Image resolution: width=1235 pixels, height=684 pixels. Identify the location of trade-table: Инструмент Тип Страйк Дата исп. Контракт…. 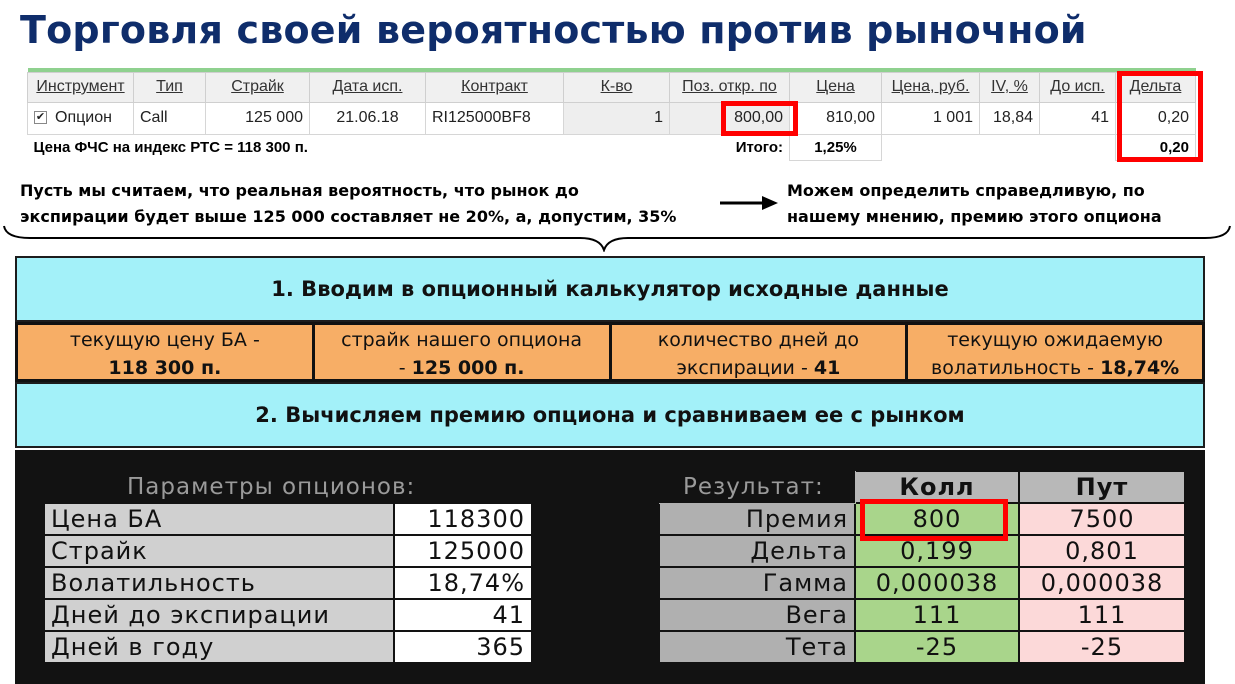
(611, 114).